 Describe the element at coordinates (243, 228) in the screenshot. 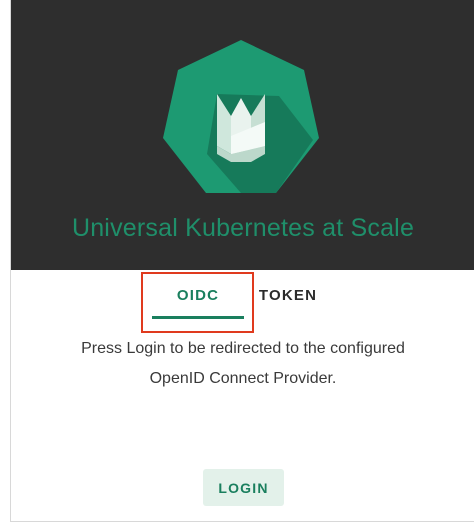

I see `header-title: Universal Kubernetes at Scale` at that location.